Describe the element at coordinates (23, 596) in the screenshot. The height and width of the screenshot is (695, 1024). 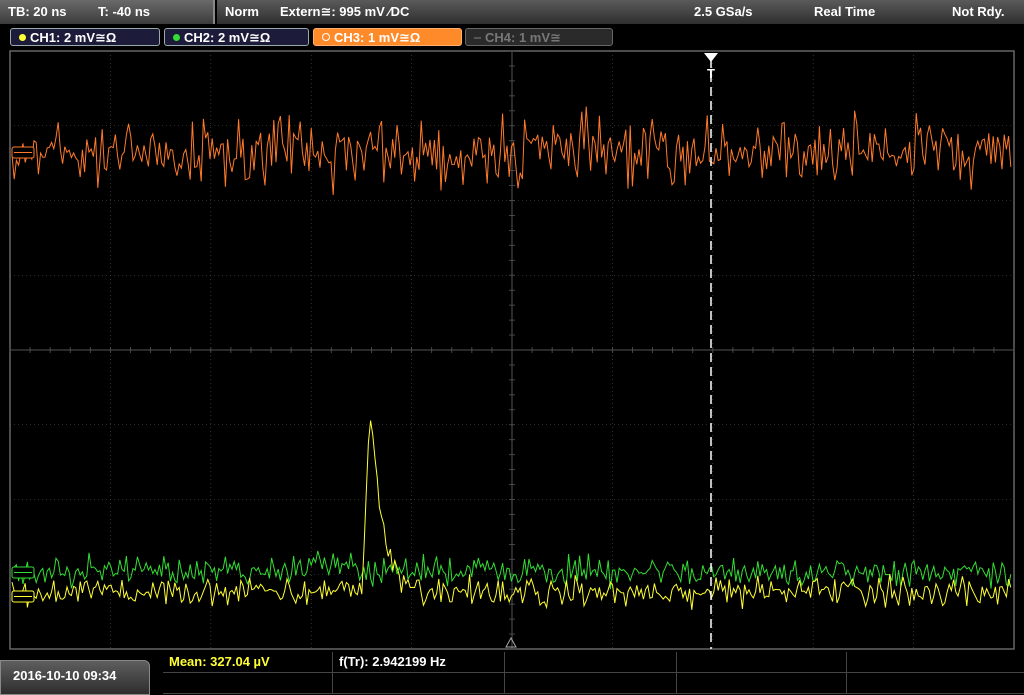
I see `ch1-level-marker` at that location.